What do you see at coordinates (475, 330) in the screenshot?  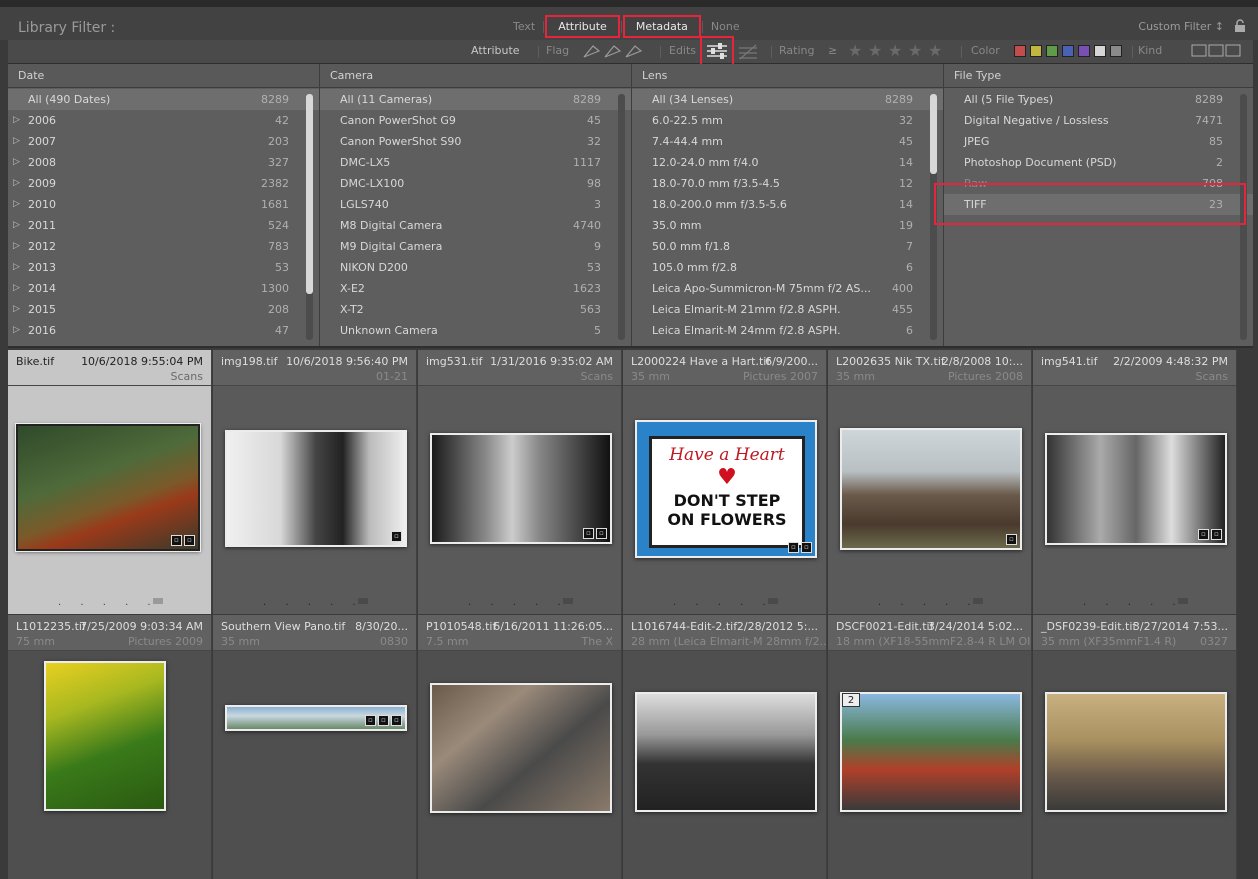 I see `list-item: Unknown Camera 5` at bounding box center [475, 330].